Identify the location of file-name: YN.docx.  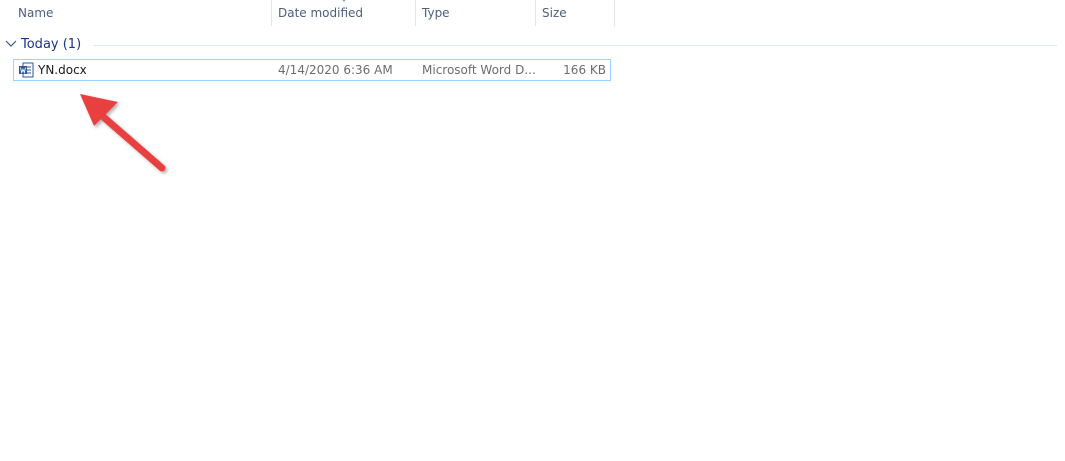
(62, 70).